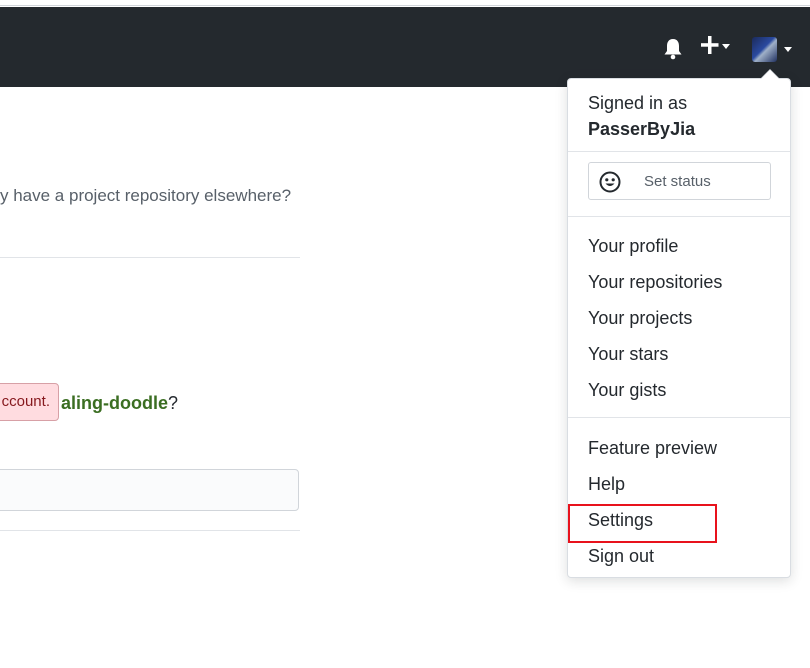 This screenshot has width=810, height=668. What do you see at coordinates (405, 47) in the screenshot?
I see `top-header` at bounding box center [405, 47].